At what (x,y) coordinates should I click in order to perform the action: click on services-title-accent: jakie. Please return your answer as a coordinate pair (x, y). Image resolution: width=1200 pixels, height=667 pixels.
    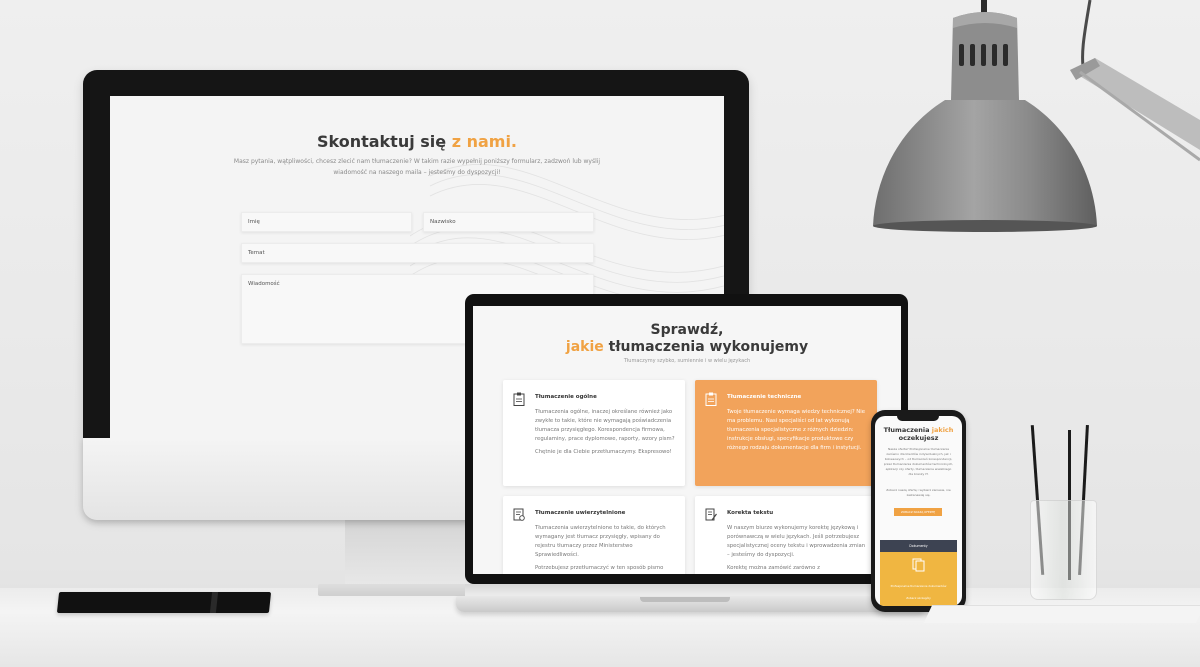
    Looking at the image, I should click on (584, 347).